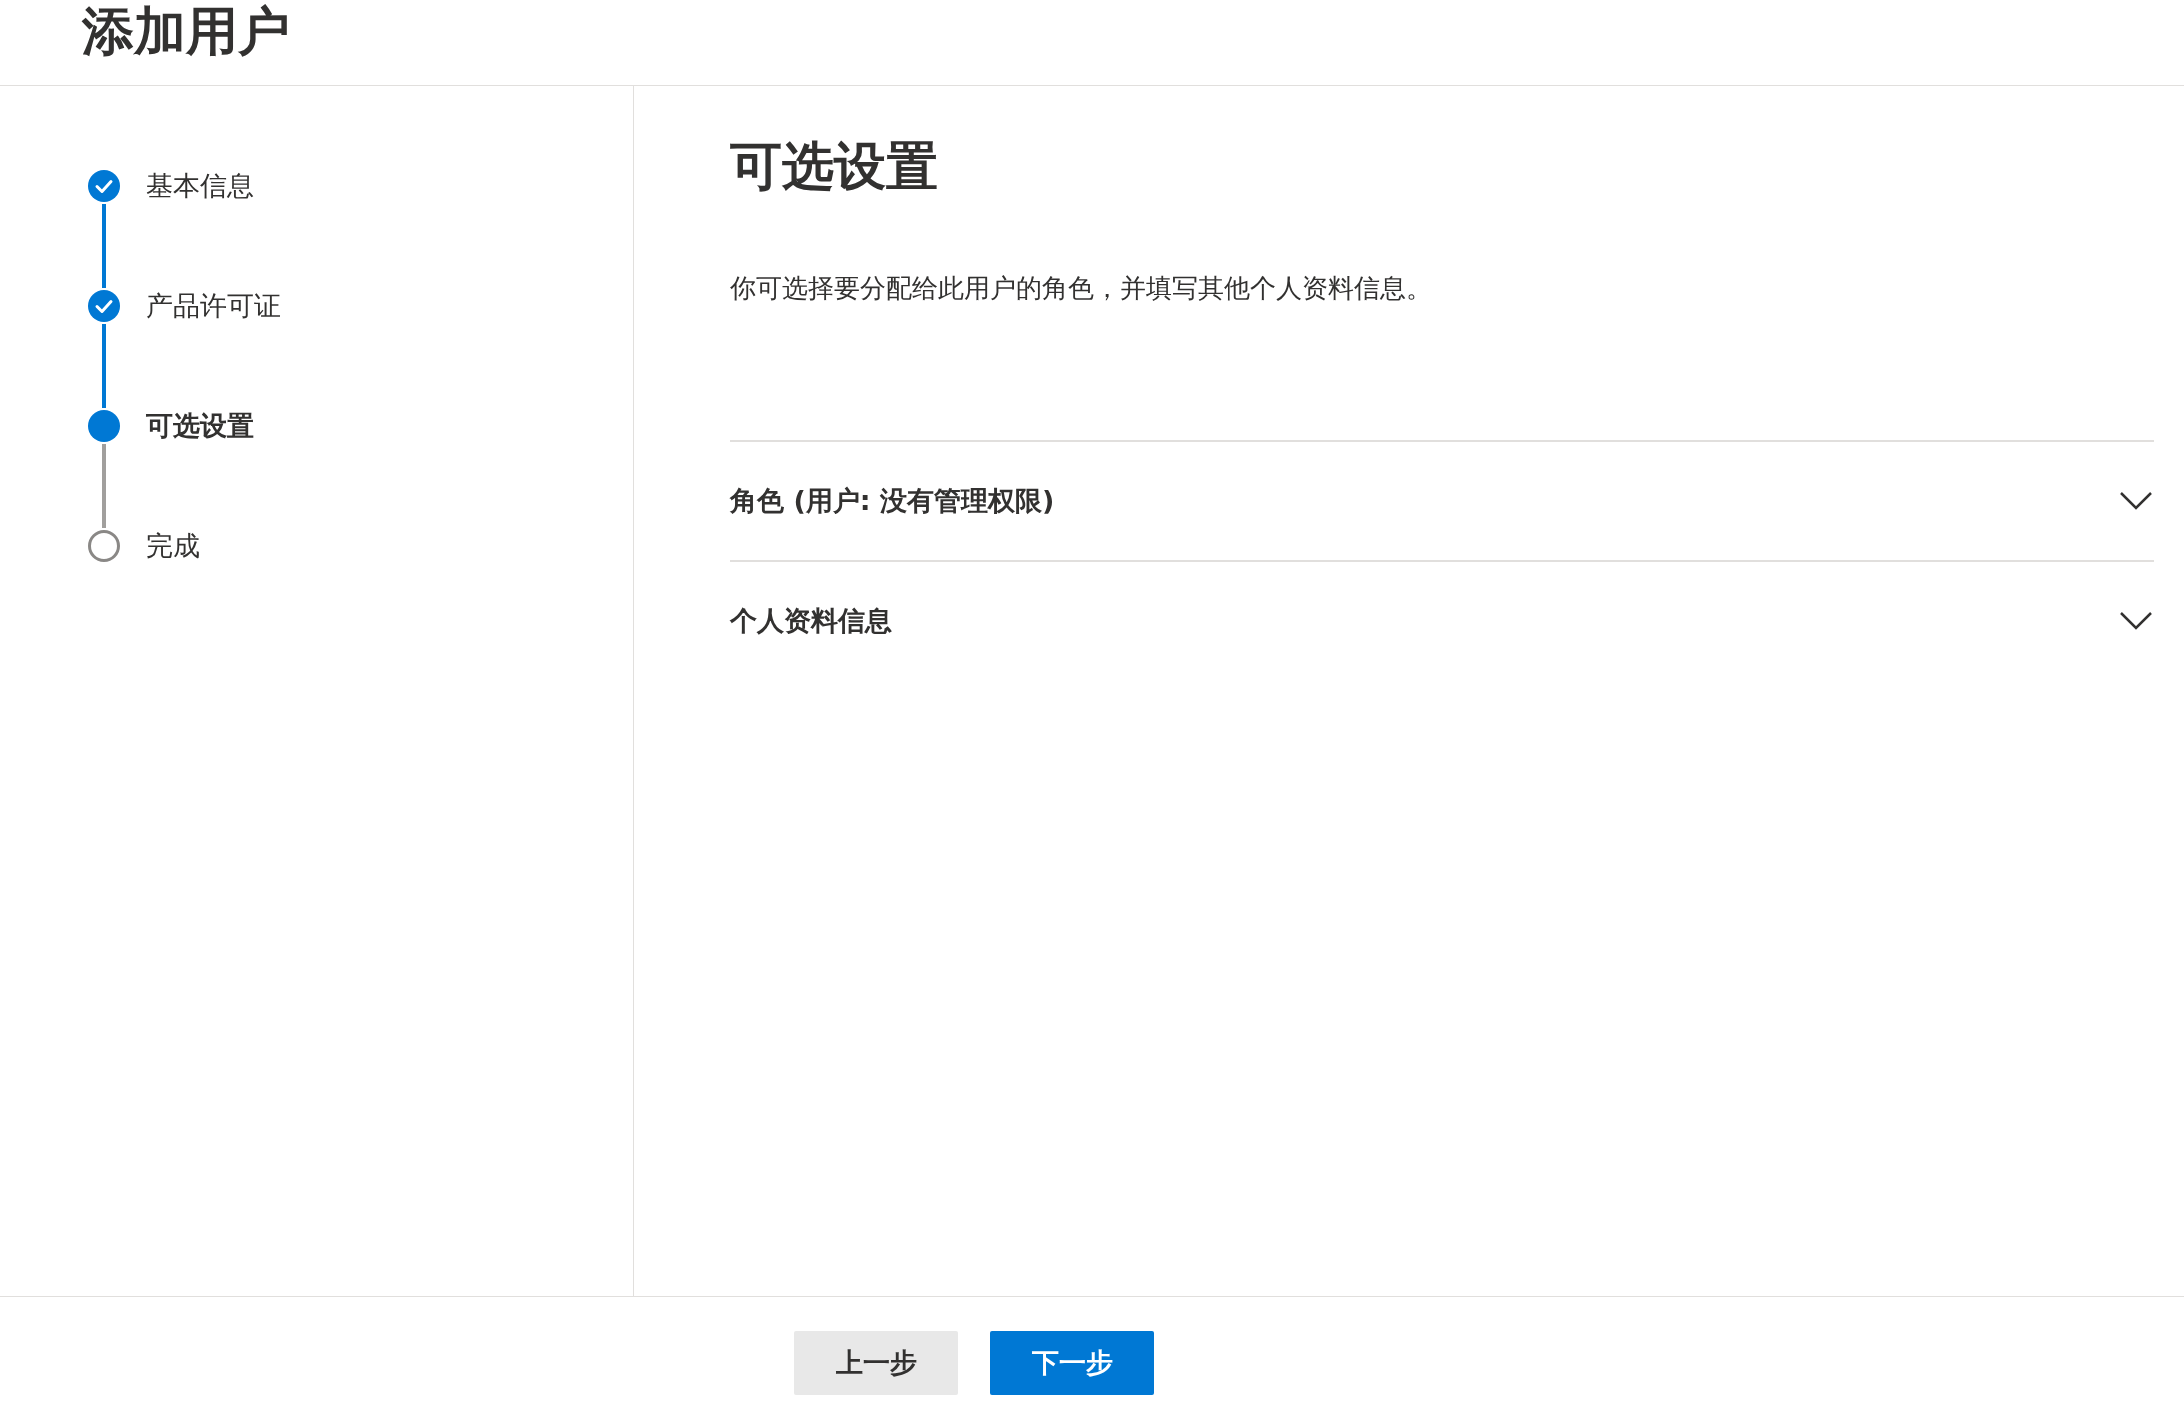 The width and height of the screenshot is (2184, 1425). Describe the element at coordinates (1072, 1363) in the screenshot. I see `next-button: 下一步` at that location.